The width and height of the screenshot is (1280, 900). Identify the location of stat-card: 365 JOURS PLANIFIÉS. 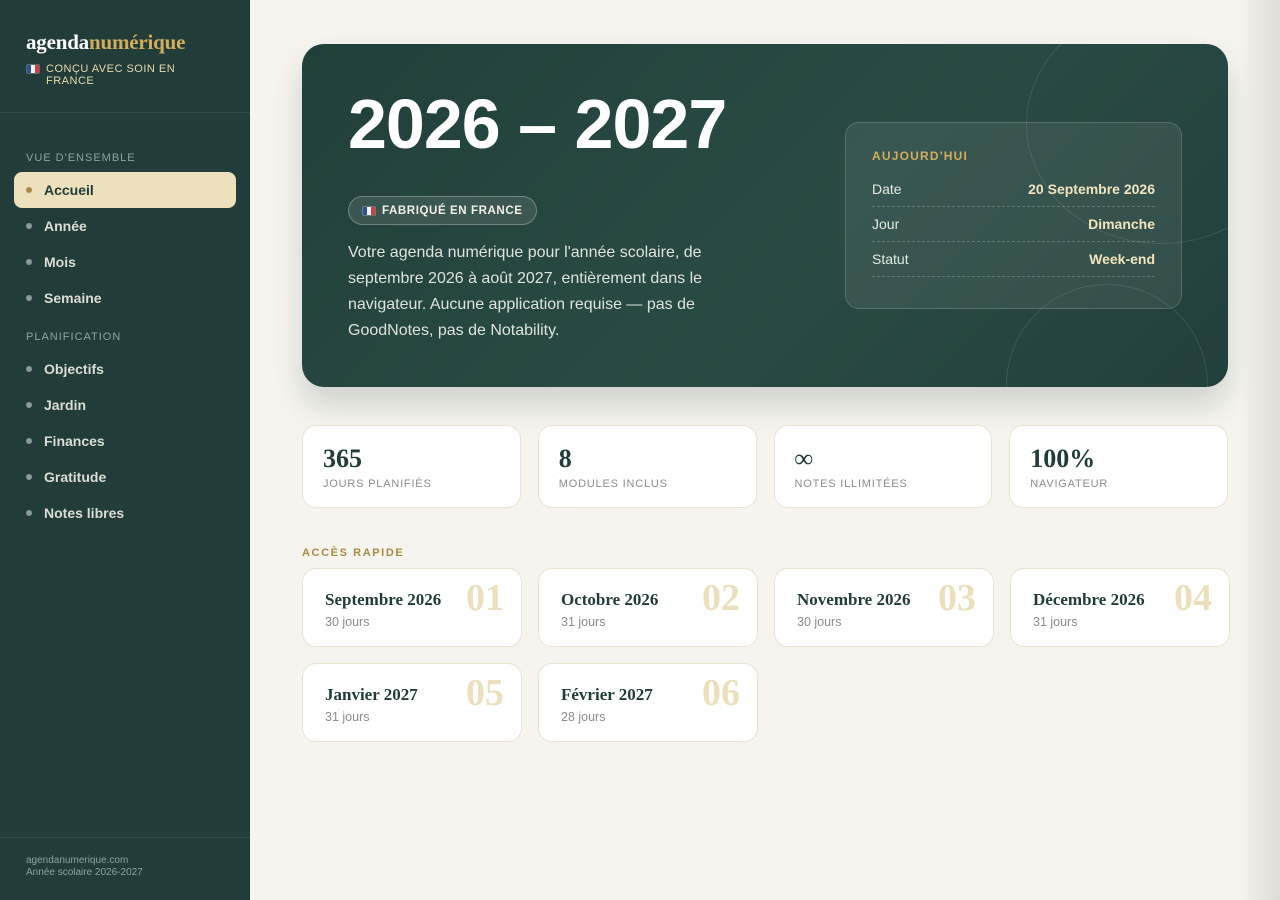
(411, 466).